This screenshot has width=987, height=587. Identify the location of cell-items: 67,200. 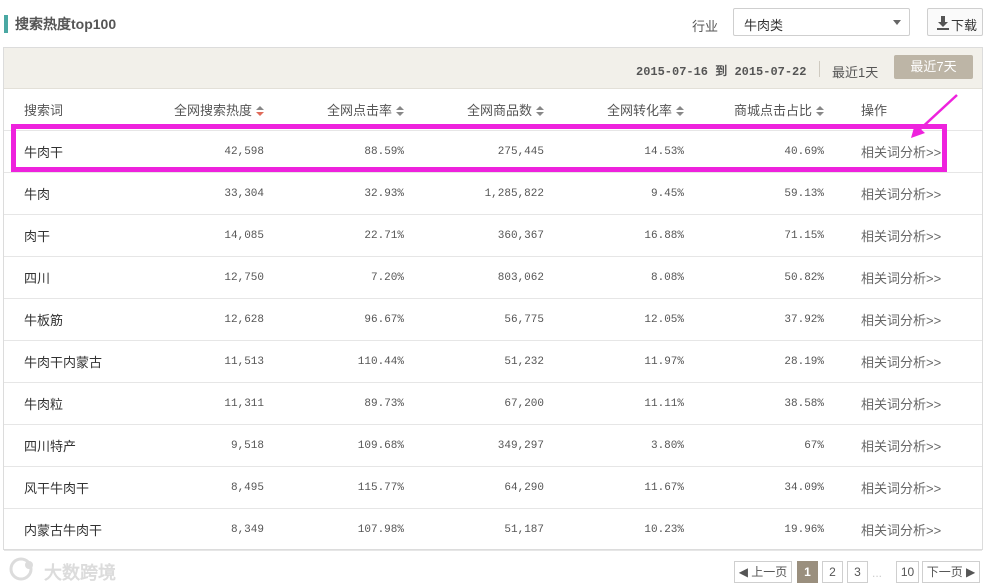
(474, 403).